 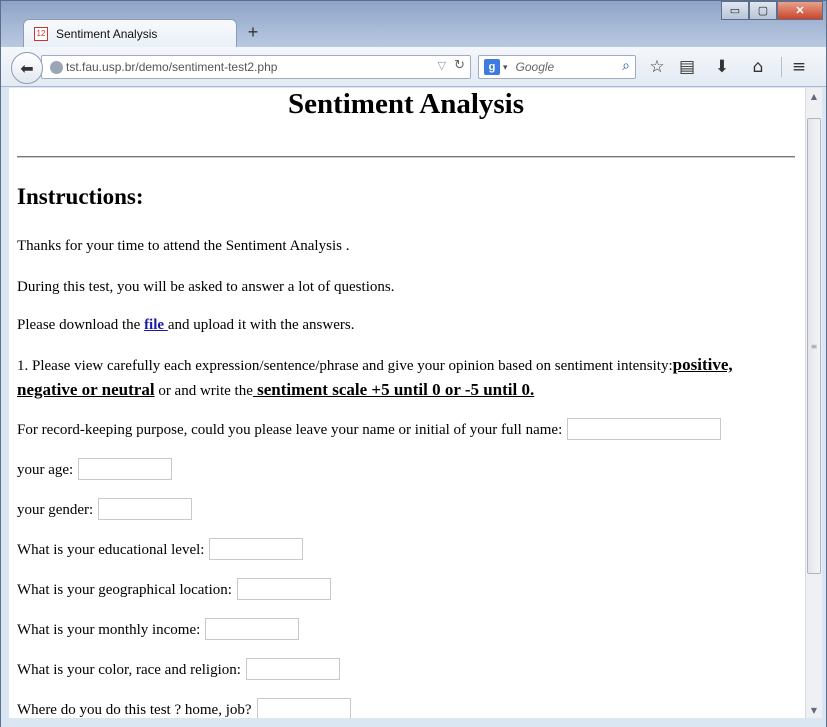 I want to click on download-text-after: and upload it with the answers., so click(x=261, y=325).